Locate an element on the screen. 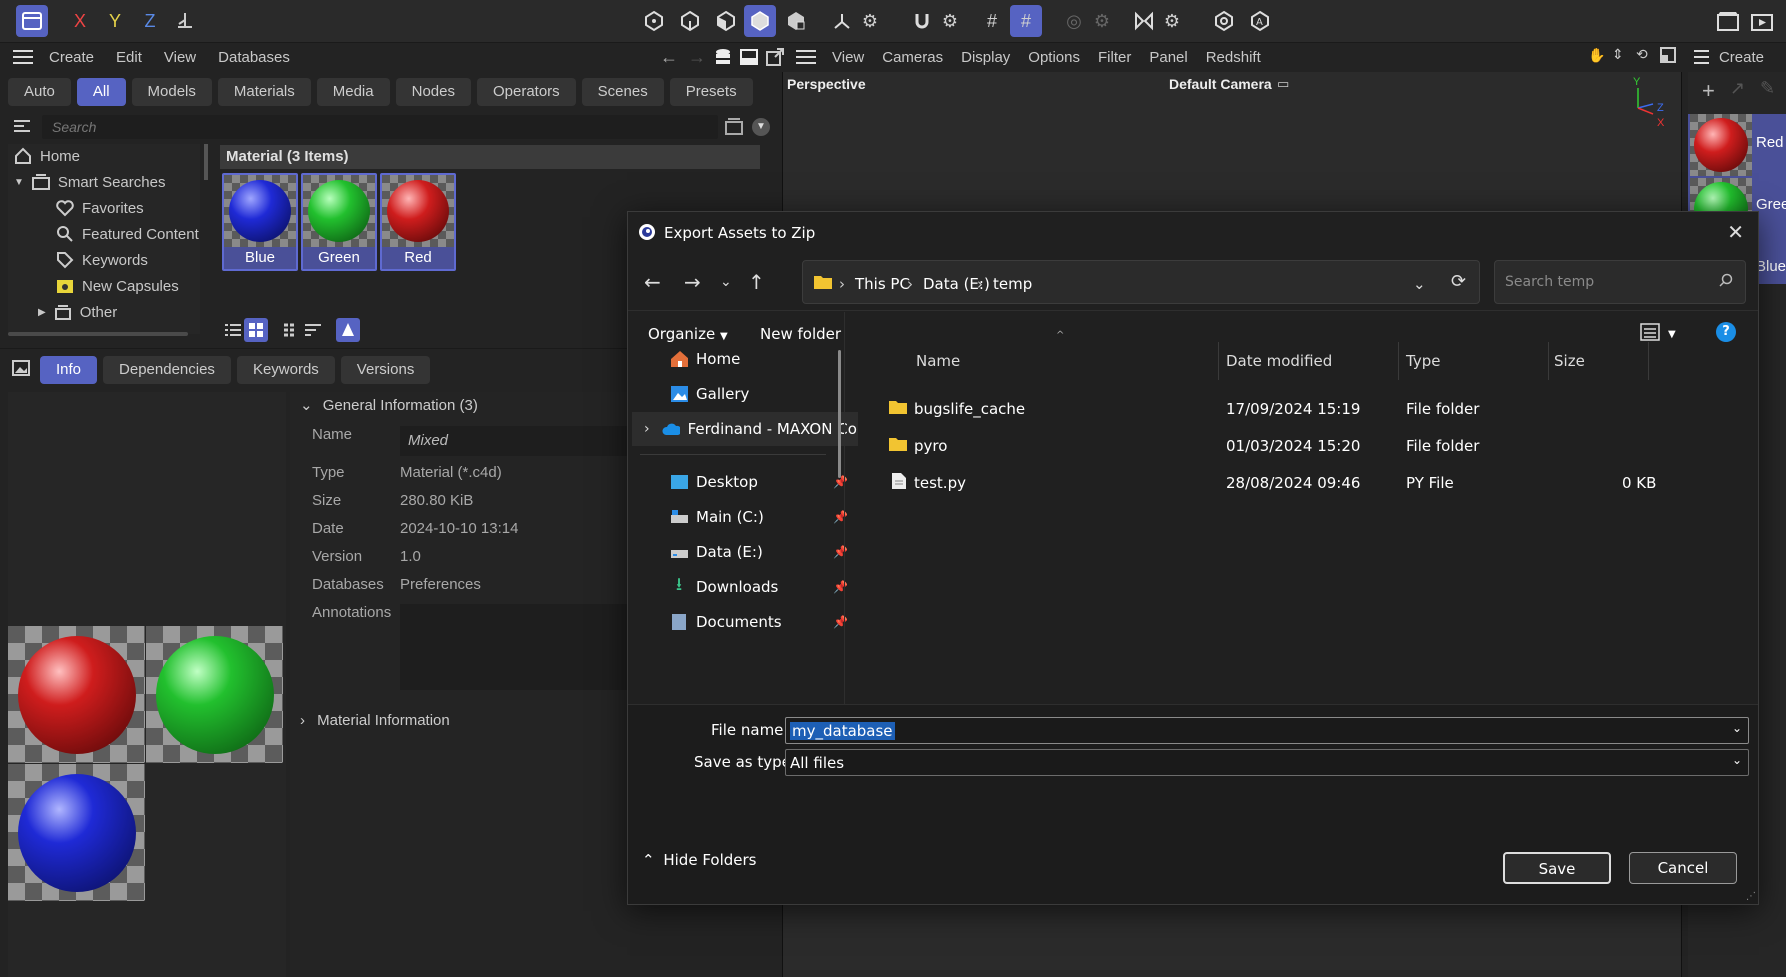 This screenshot has width=1786, height=977. expand-icon: ↗ is located at coordinates (1737, 88).